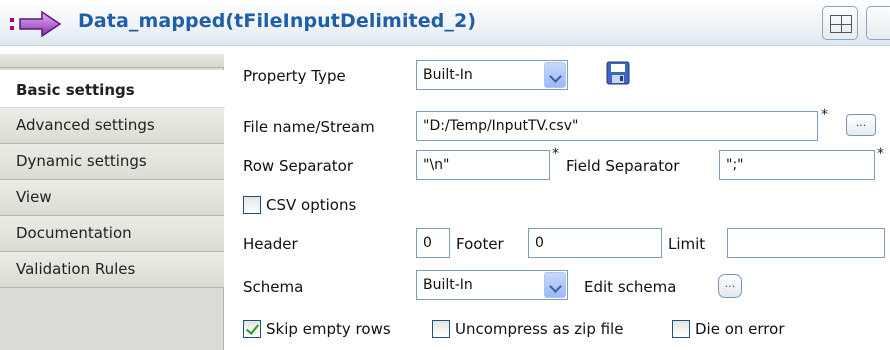 The image size is (890, 350). I want to click on skip-empty-rows-checkbox, so click(252, 329).